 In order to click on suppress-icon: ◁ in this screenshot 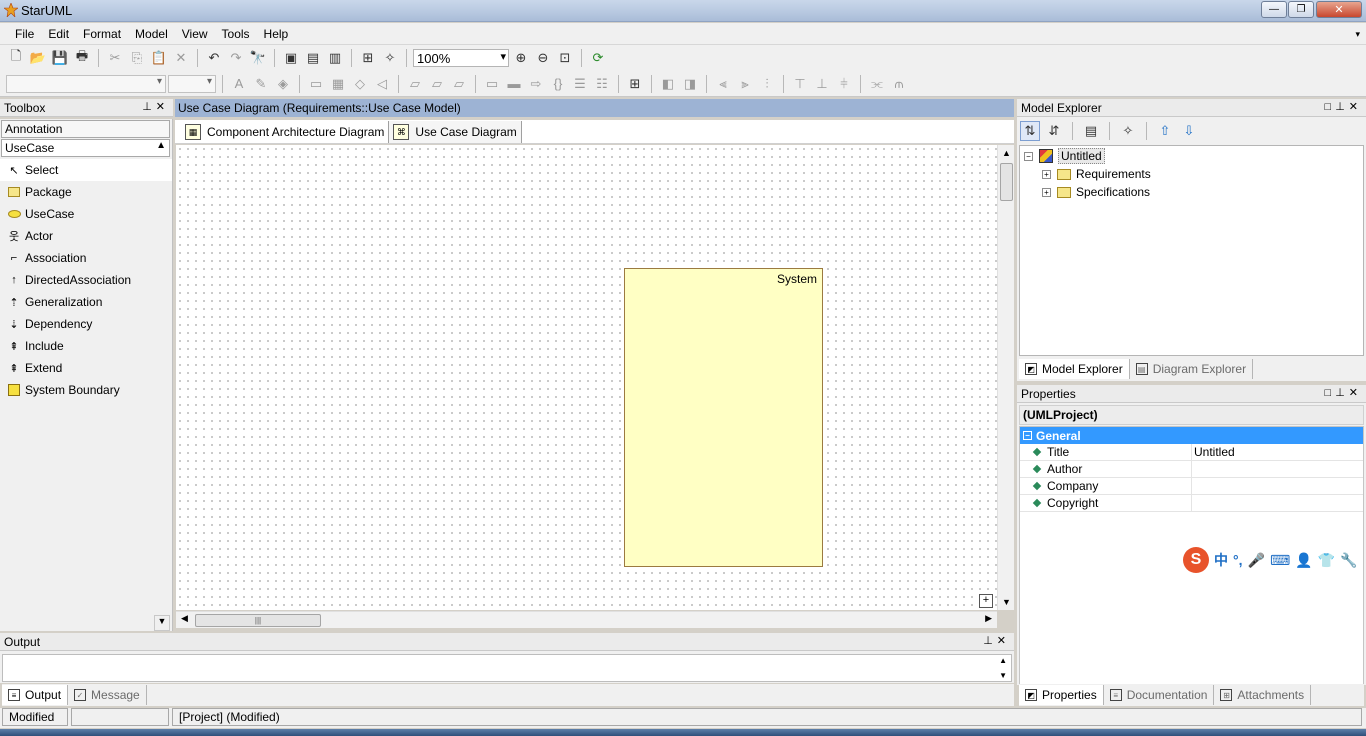, I will do `click(382, 84)`.